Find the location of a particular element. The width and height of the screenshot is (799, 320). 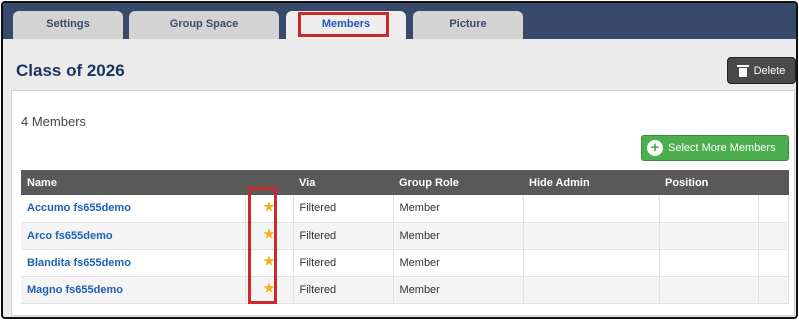

tab-group-space: Group Space is located at coordinates (204, 25).